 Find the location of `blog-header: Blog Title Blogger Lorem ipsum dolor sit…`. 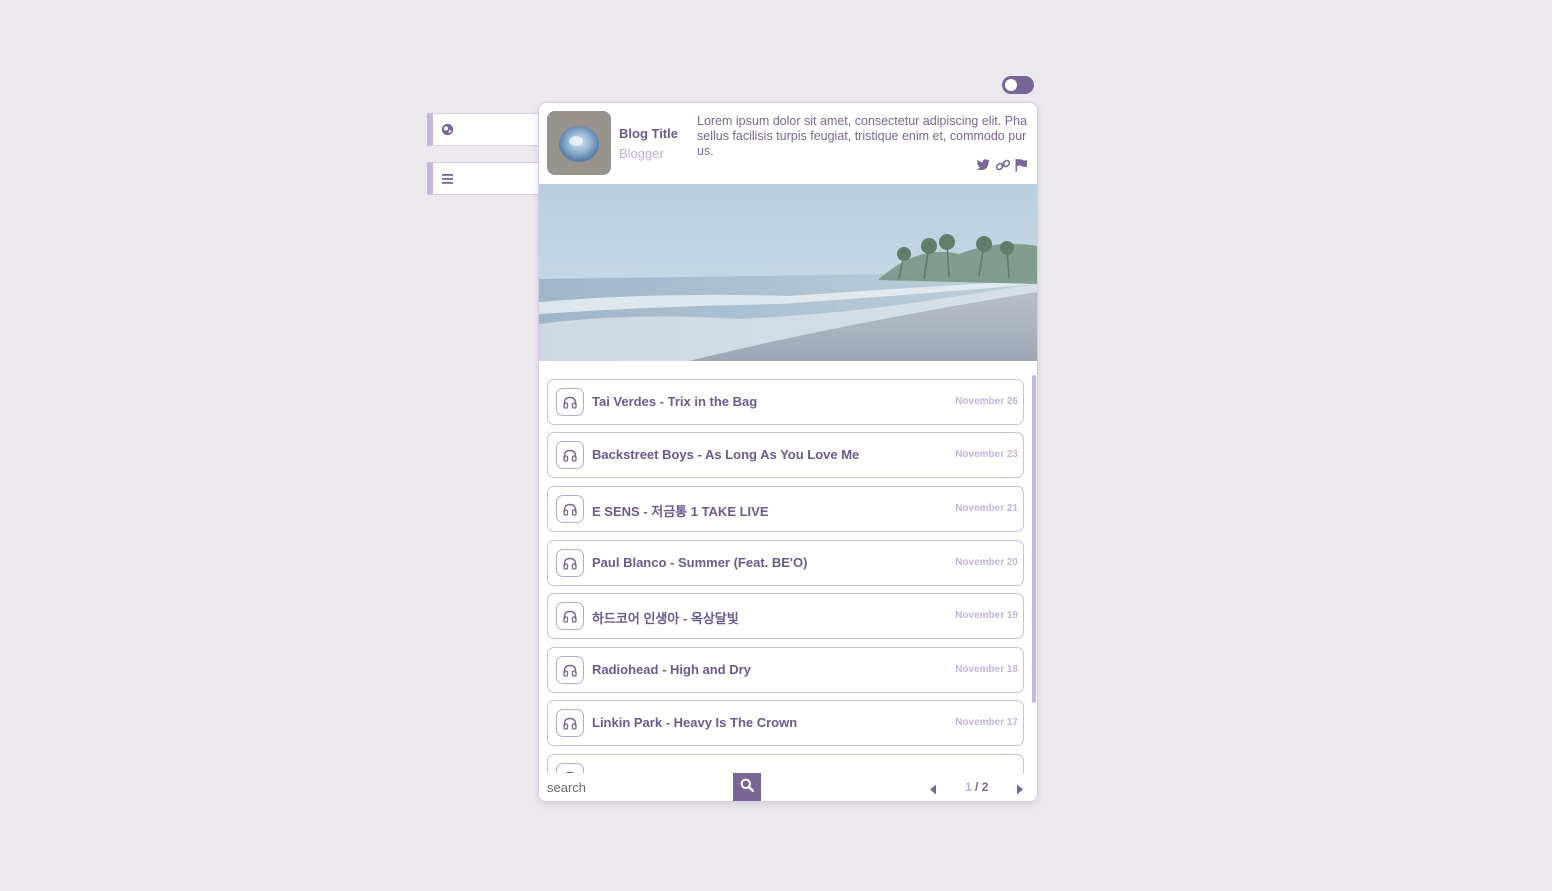

blog-header: Blog Title Blogger Lorem ipsum dolor sit… is located at coordinates (788, 143).